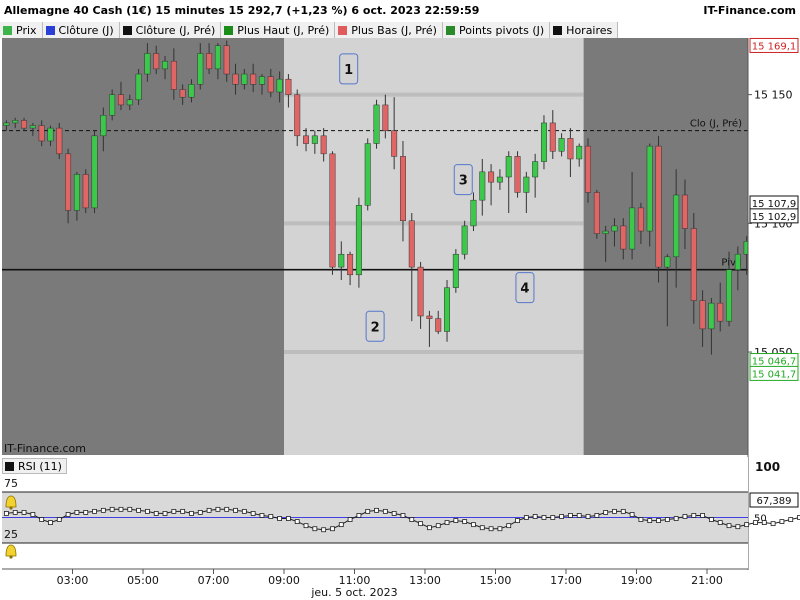  I want to click on price-tick-label: 15 150, so click(773, 95).